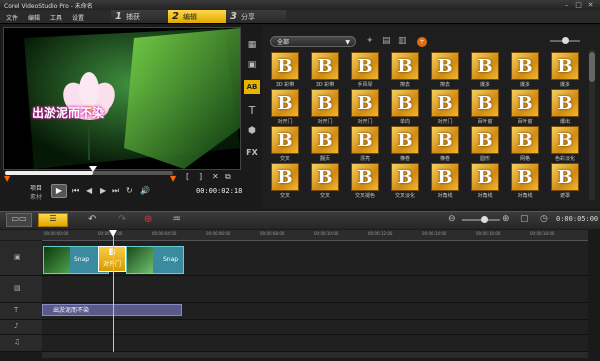 This screenshot has width=600, height=361. What do you see at coordinates (315, 343) in the screenshot?
I see `music-track` at bounding box center [315, 343].